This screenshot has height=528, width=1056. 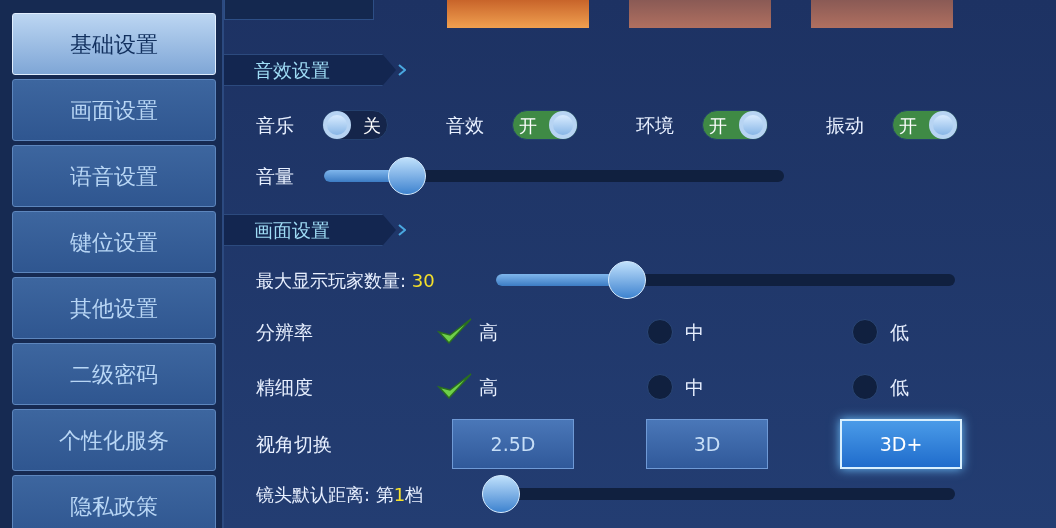 What do you see at coordinates (114, 242) in the screenshot?
I see `sidebar-tab: 键位设置` at bounding box center [114, 242].